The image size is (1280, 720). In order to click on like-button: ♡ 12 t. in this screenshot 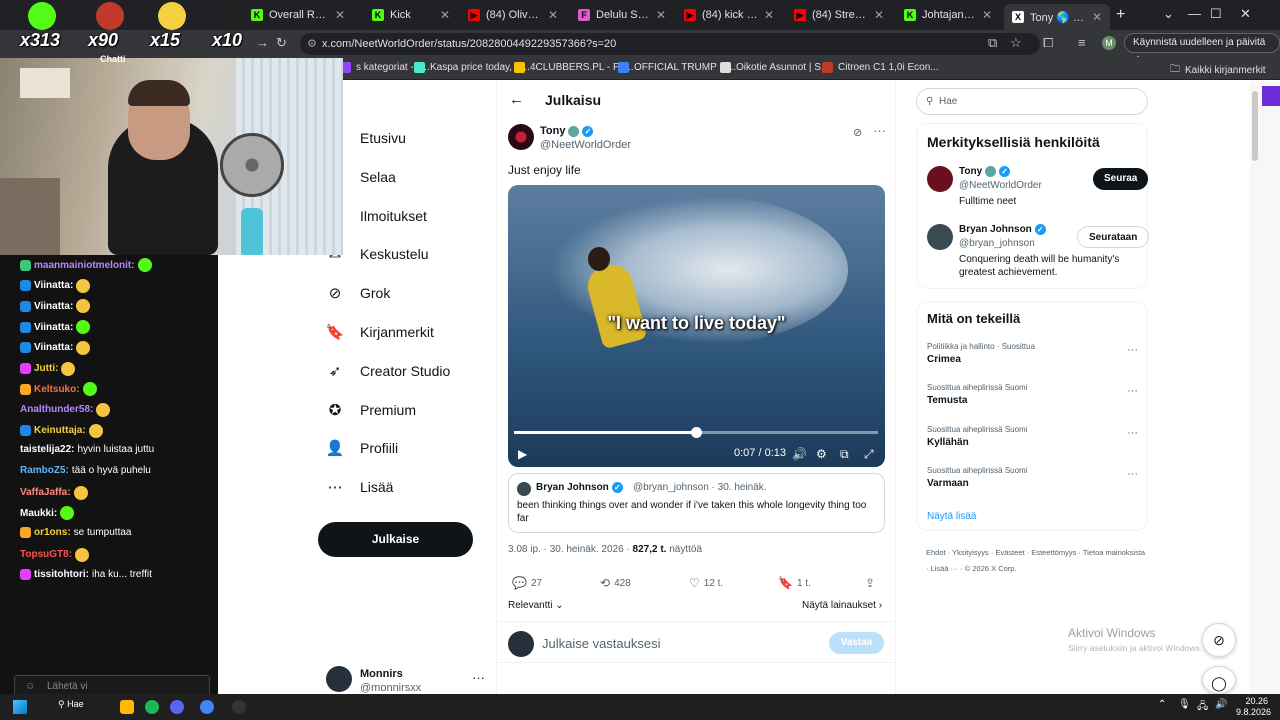, I will do `click(706, 583)`.